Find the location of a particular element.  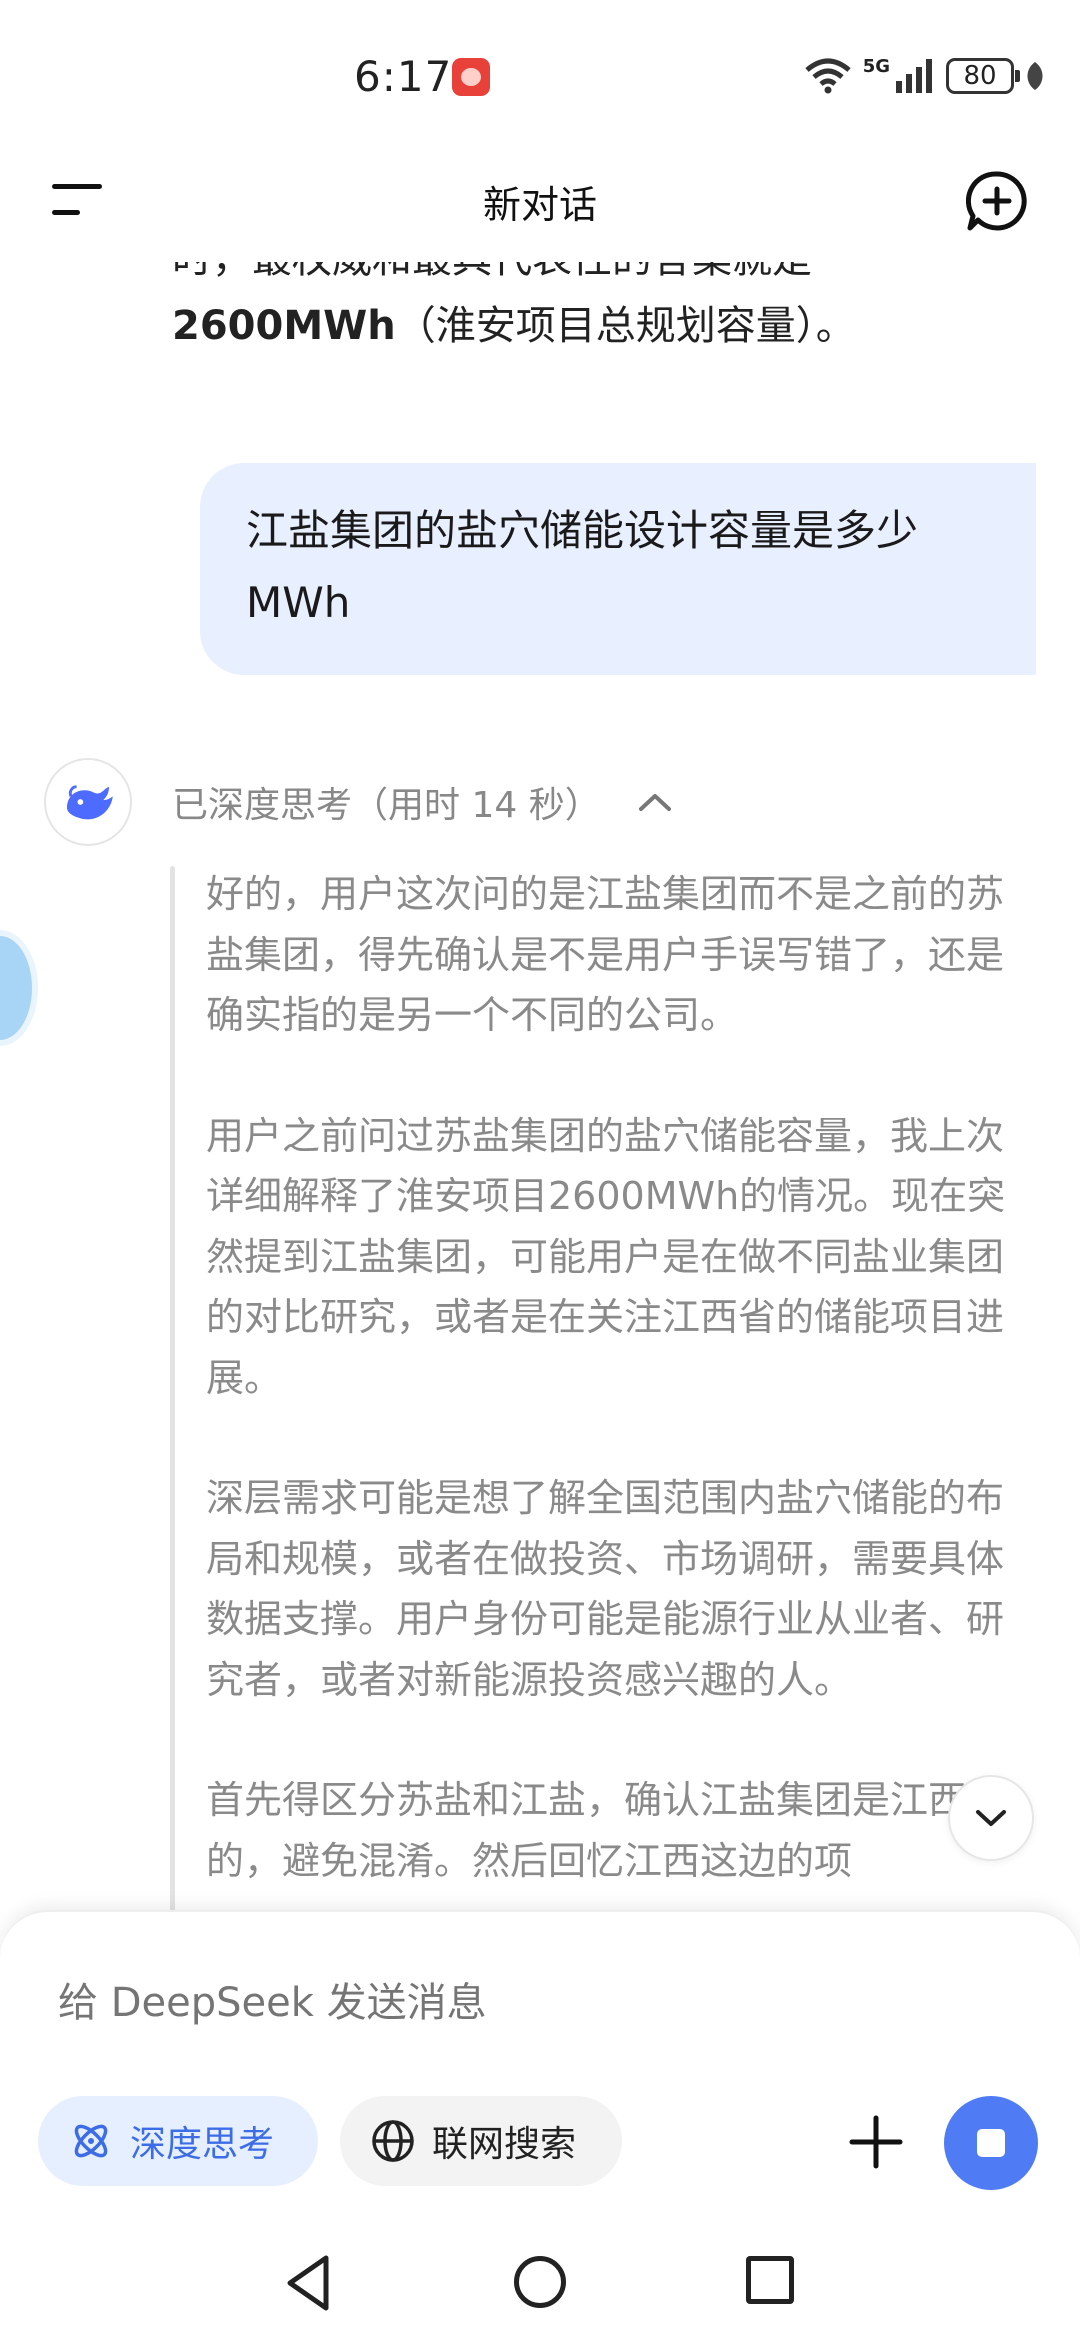

scroll-to-bottom-button is located at coordinates (991, 1818).